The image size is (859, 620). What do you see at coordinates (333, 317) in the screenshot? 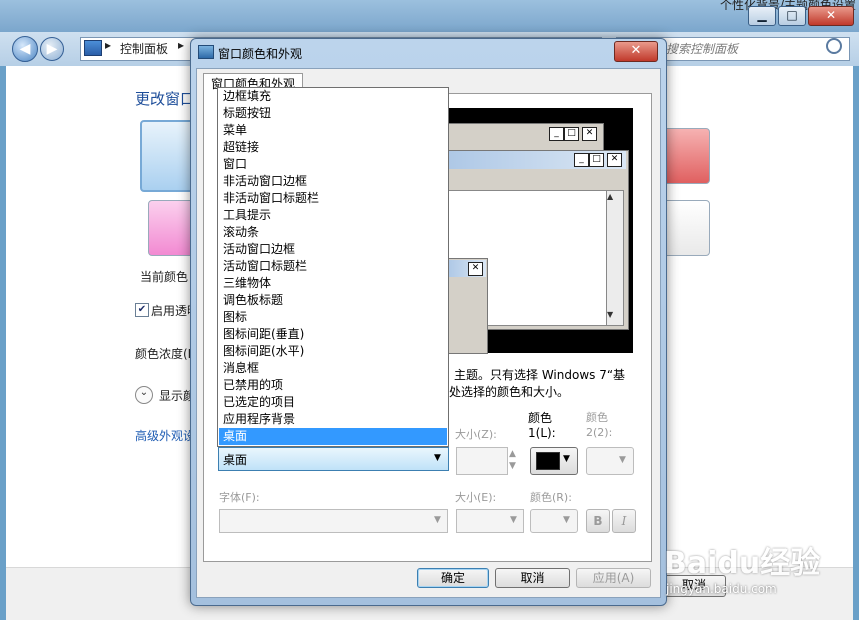
I see `dropdown-item: 图标` at bounding box center [333, 317].